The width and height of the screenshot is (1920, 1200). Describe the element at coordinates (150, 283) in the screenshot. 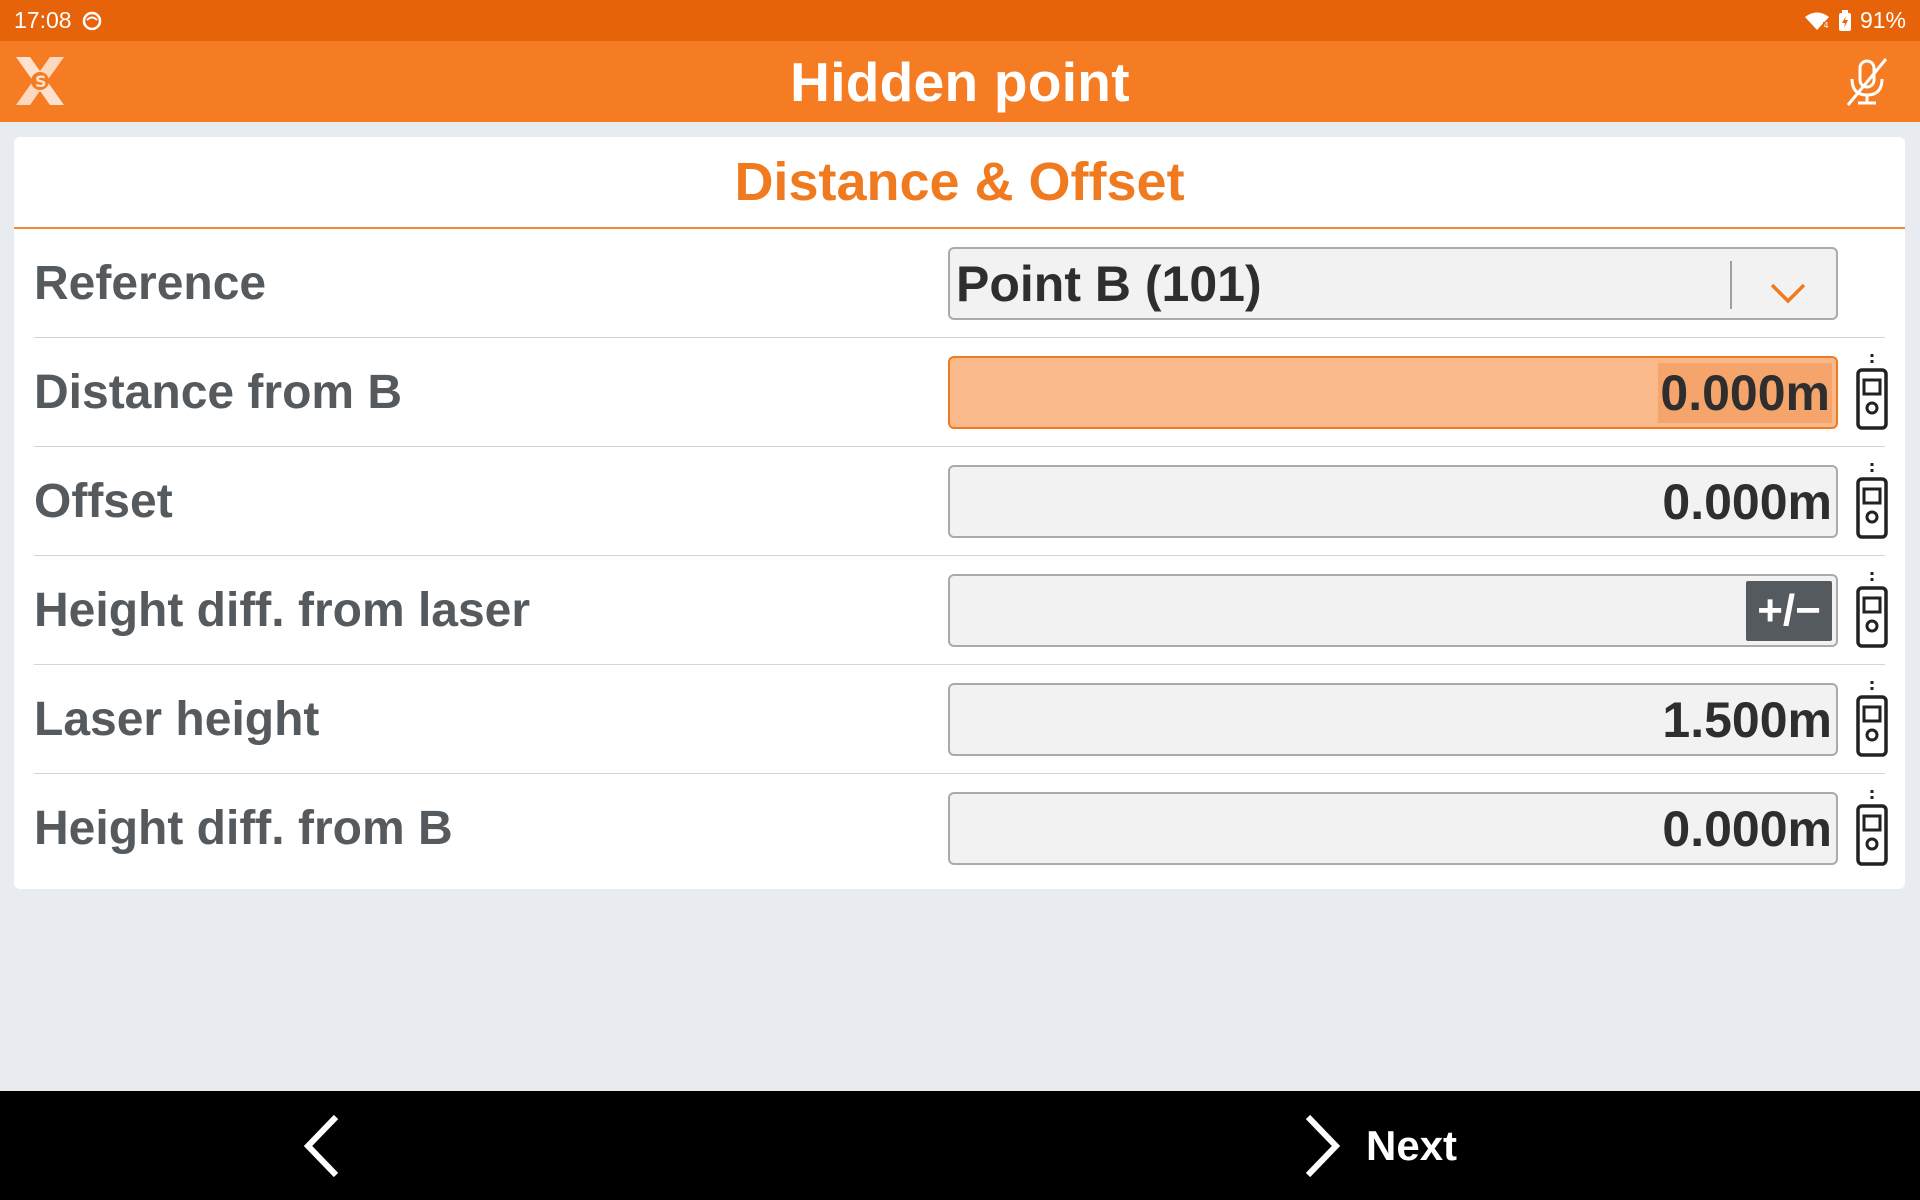

I see `reference-label: Reference` at that location.